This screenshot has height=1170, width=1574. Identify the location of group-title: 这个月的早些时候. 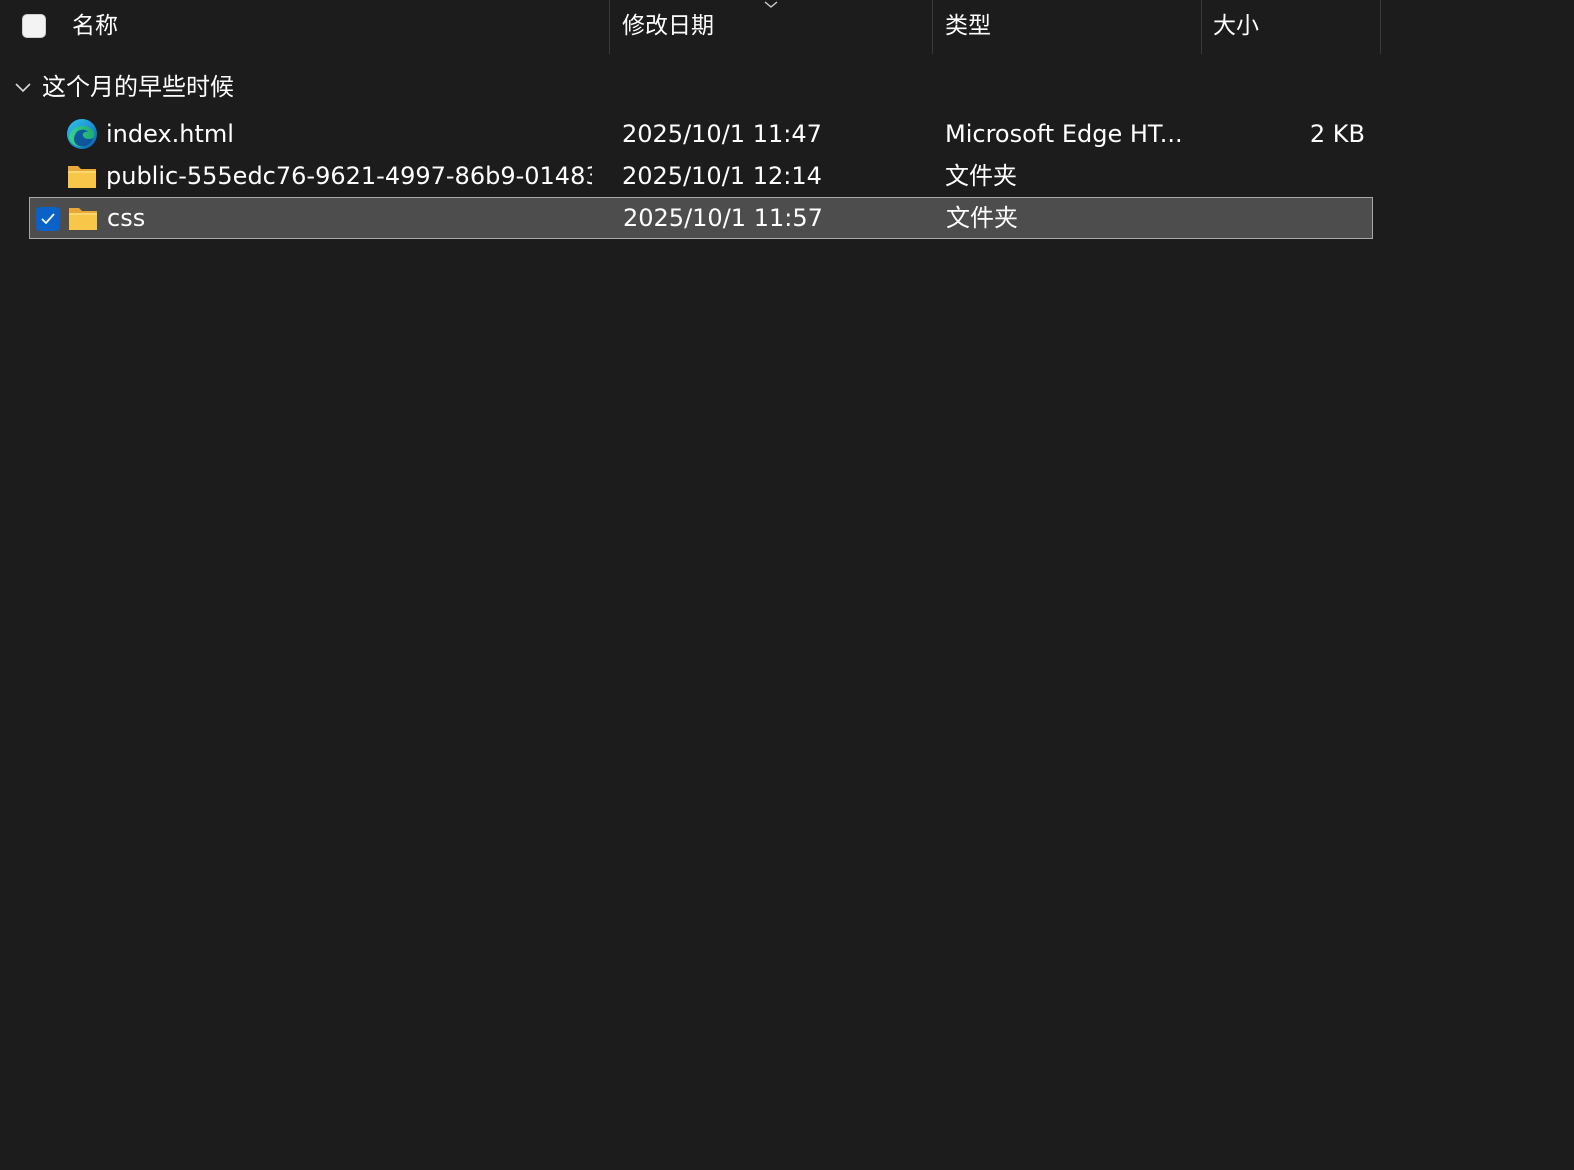
(138, 87).